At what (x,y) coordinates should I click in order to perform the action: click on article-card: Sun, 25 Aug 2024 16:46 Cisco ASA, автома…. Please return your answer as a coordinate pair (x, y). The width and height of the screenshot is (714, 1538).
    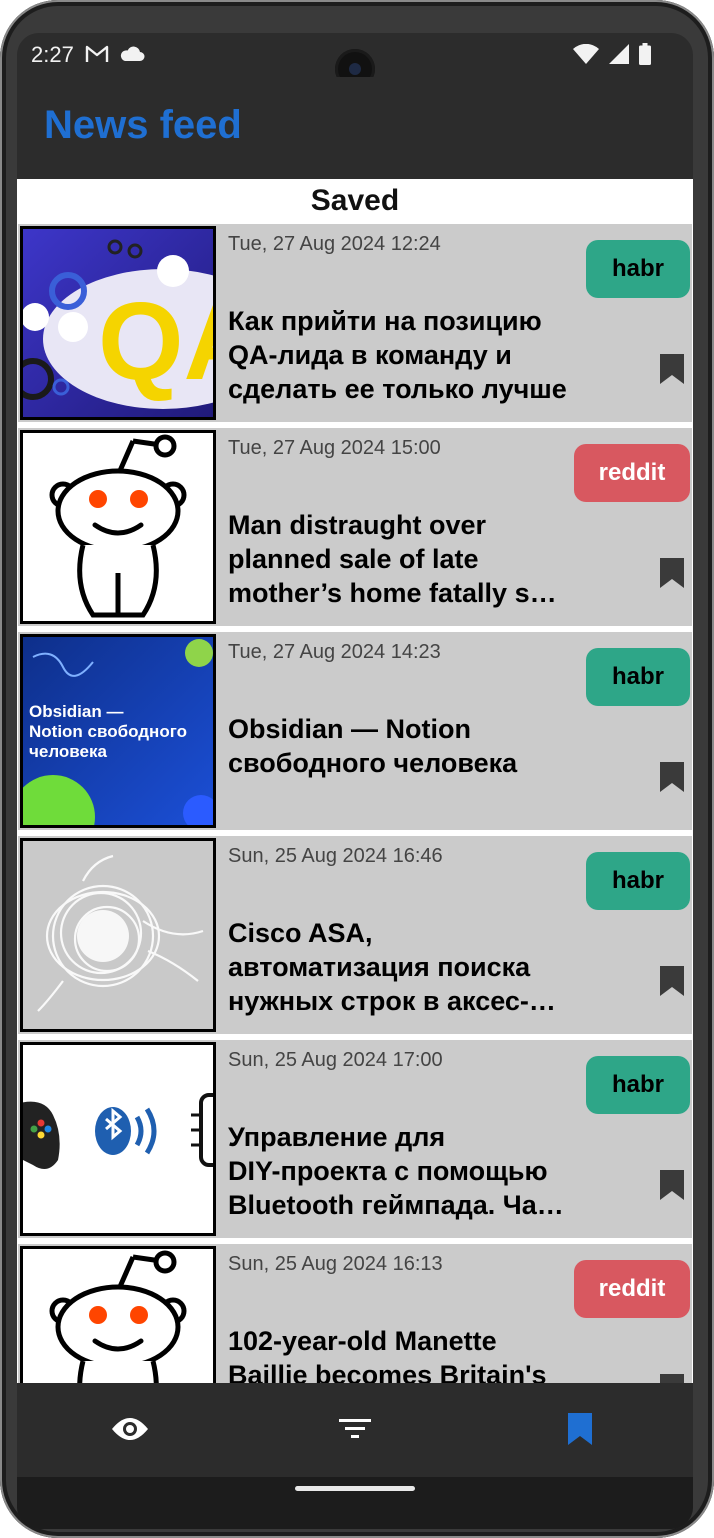
    Looking at the image, I should click on (355, 935).